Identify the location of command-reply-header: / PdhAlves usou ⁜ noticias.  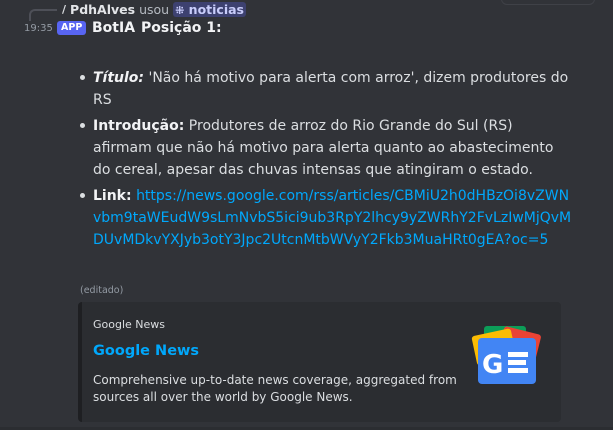
(154, 9).